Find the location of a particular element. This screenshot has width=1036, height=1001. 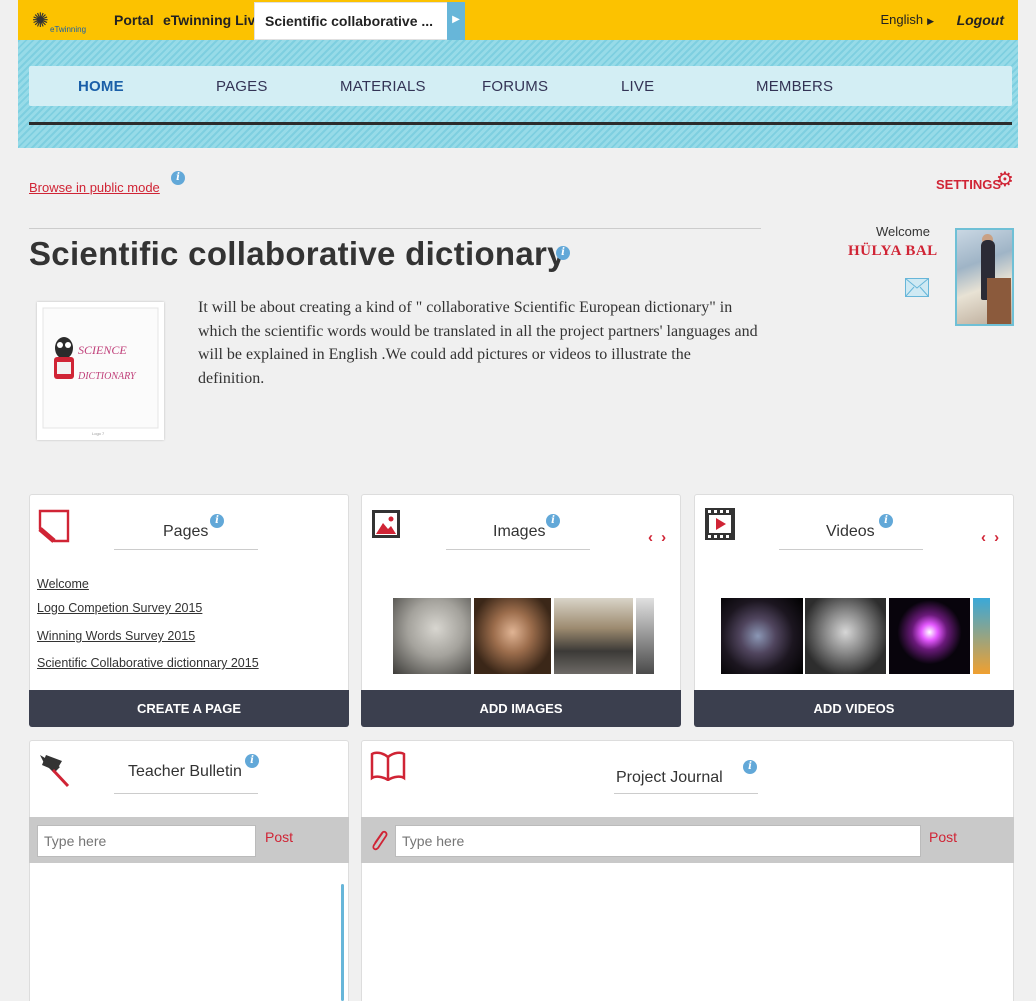

language-selector: English ▶ is located at coordinates (907, 19).